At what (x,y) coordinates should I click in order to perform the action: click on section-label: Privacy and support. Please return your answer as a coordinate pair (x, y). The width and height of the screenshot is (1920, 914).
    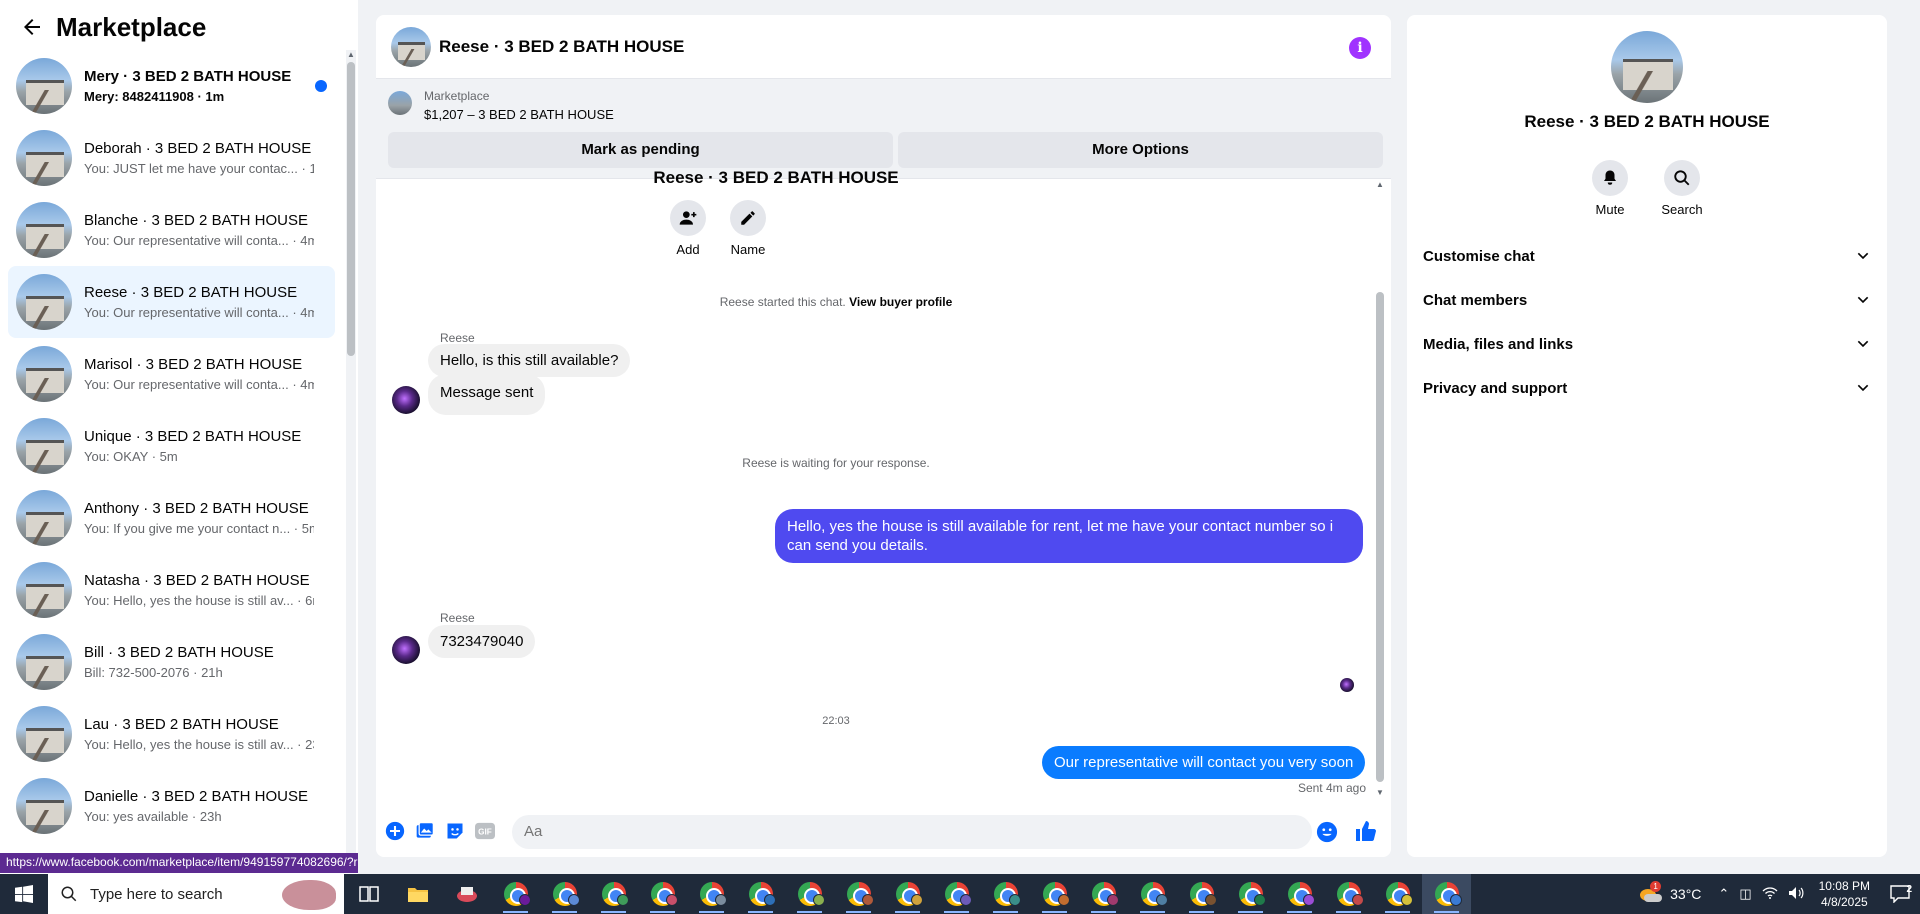
    Looking at the image, I should click on (1495, 388).